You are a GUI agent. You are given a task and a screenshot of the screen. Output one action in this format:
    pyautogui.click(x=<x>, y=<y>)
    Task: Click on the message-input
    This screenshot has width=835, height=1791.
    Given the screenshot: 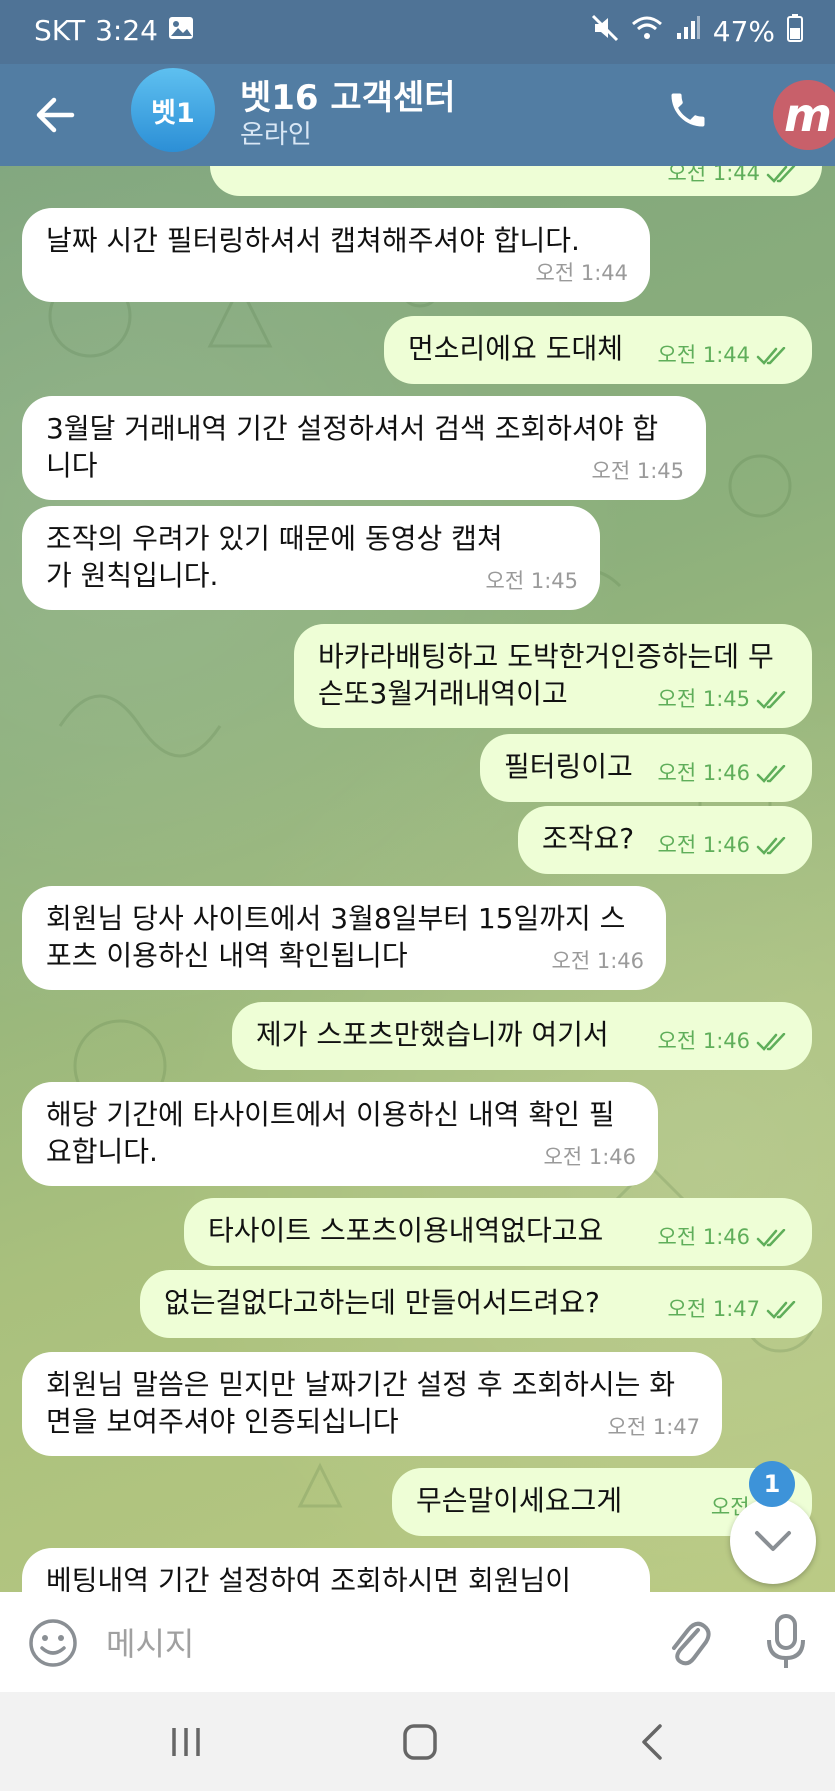 What is the action you would take?
    pyautogui.click(x=376, y=1644)
    